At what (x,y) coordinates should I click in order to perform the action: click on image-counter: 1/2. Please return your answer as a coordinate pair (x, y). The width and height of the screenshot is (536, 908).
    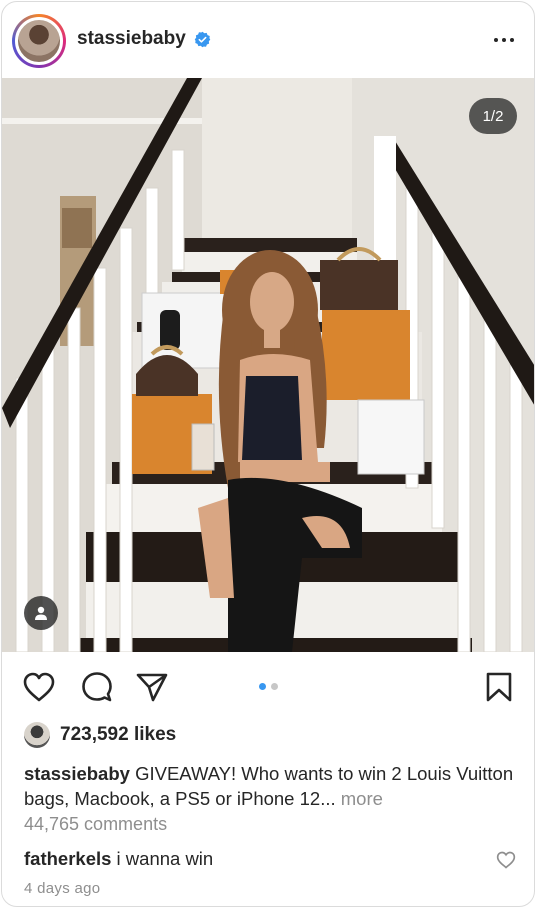
    Looking at the image, I should click on (493, 116).